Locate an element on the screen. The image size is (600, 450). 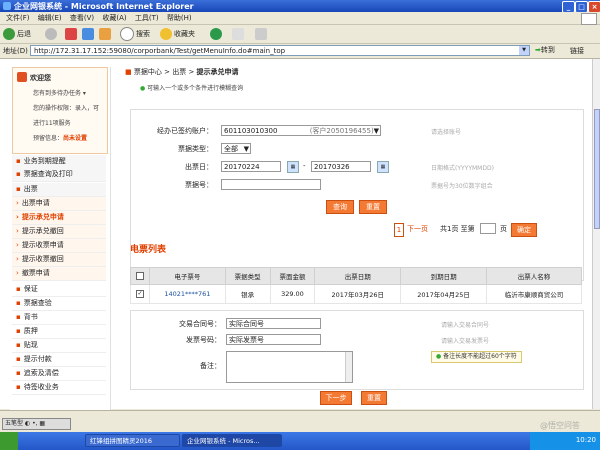
pending-tasks: 您有到多待办任务 ▾ is located at coordinates (59, 92).